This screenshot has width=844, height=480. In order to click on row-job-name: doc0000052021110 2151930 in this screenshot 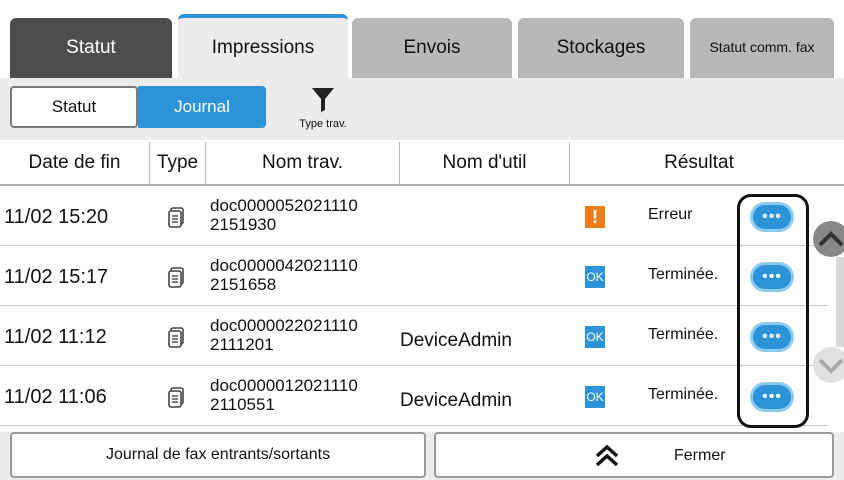, I will do `click(284, 215)`.